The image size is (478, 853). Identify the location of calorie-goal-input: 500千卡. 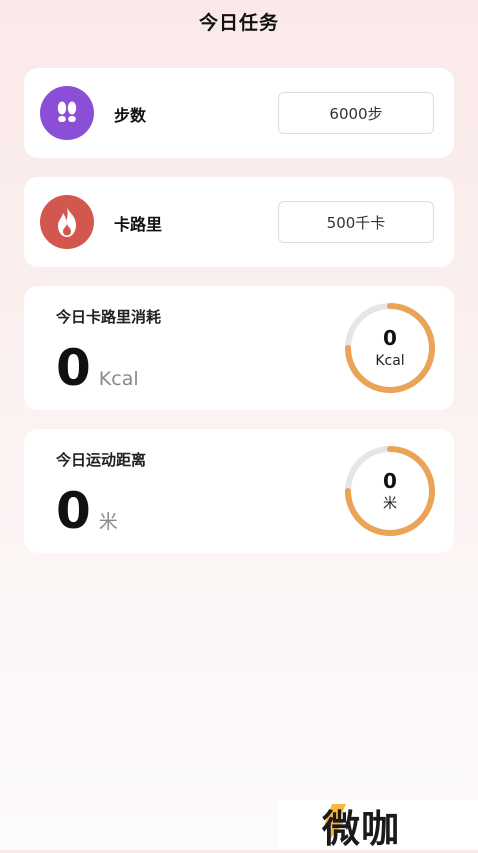
(356, 222).